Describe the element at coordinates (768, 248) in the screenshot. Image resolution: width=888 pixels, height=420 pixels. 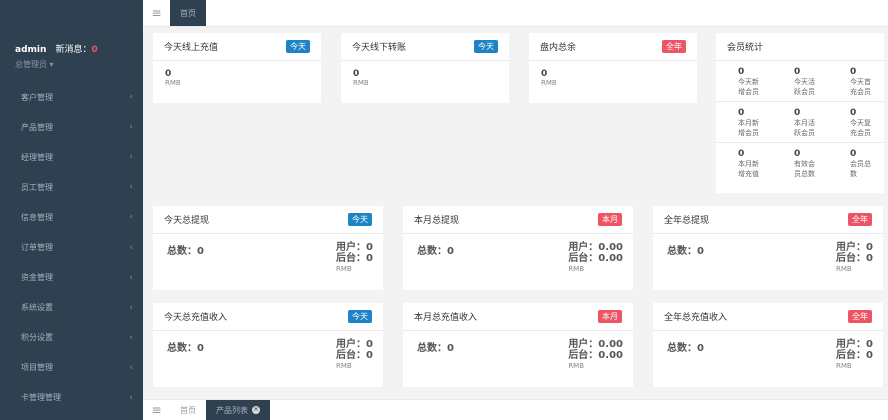
I see `withdraw-card-year: 全年总提现 全年 总数：0 用户：0 后台：0 RMB` at that location.